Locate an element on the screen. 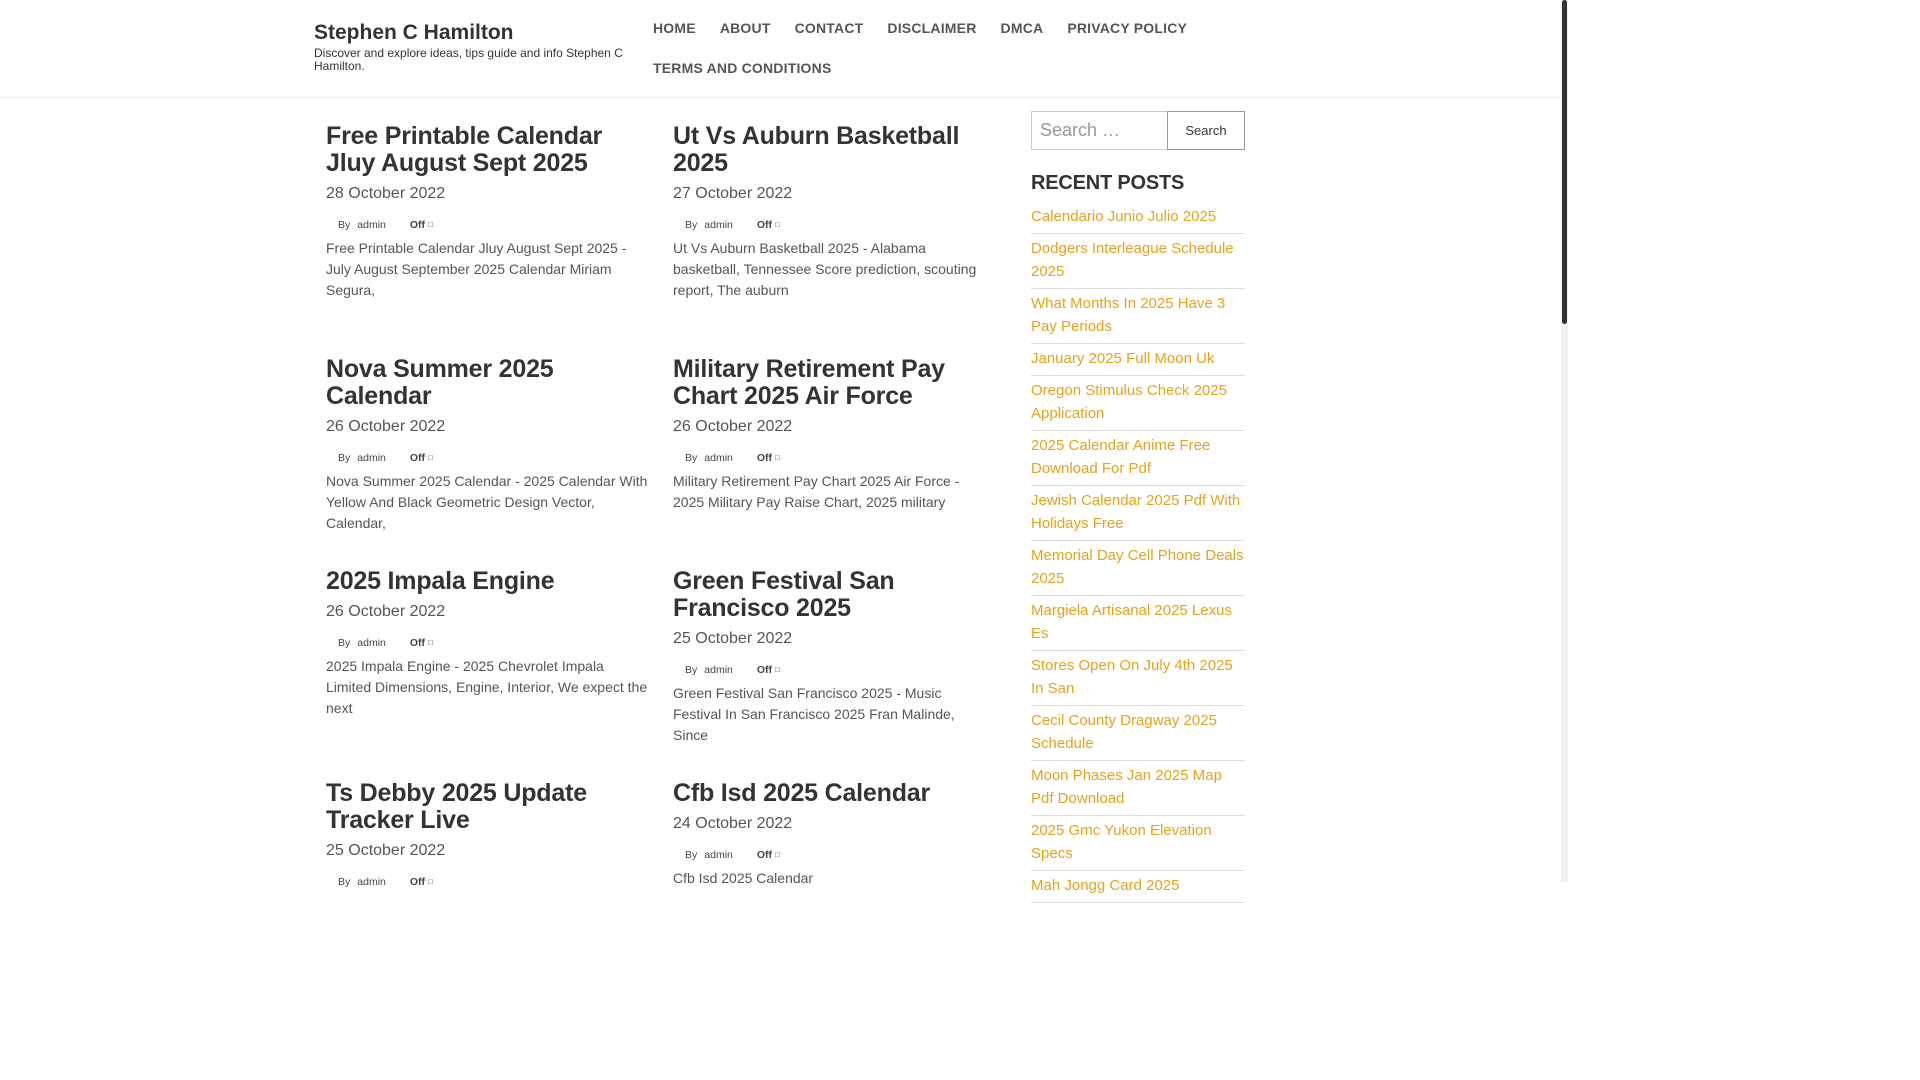 This screenshot has width=1920, height=1080. recent-post-link: Margiela Artisanal 2025 Lexus Es is located at coordinates (1138, 622).